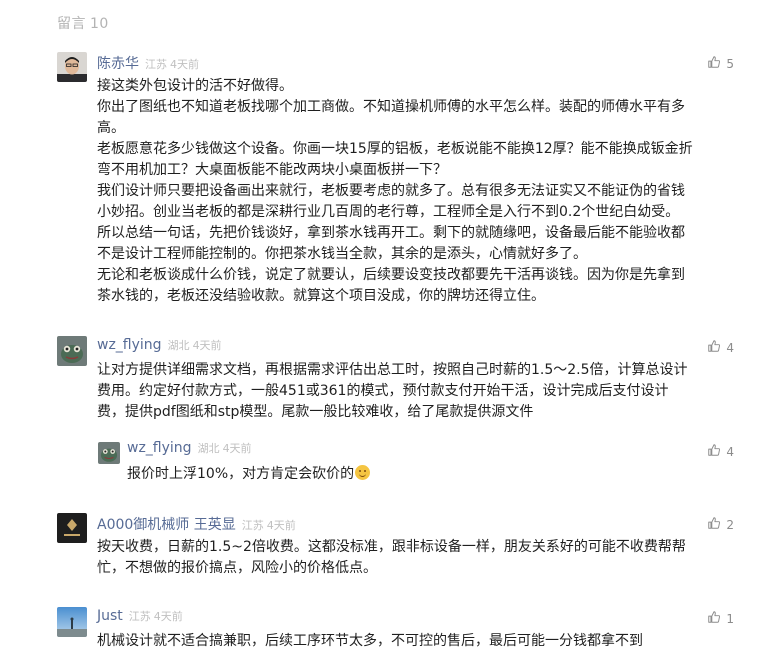 The height and width of the screenshot is (664, 760). I want to click on reply-line: 报价时上浮10%，对方肯定会砍价的, so click(430, 474).